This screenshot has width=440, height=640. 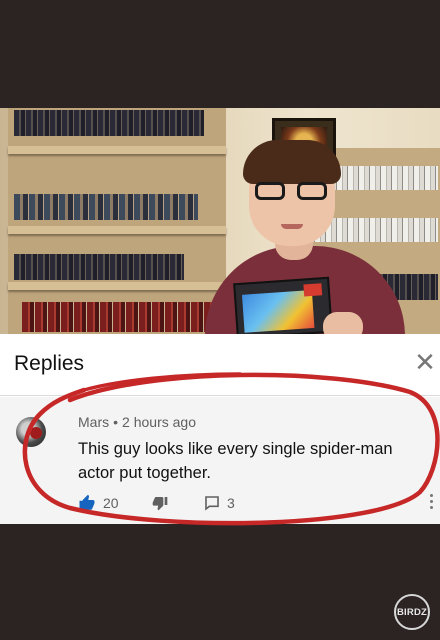 I want to click on dislike-button, so click(x=160, y=503).